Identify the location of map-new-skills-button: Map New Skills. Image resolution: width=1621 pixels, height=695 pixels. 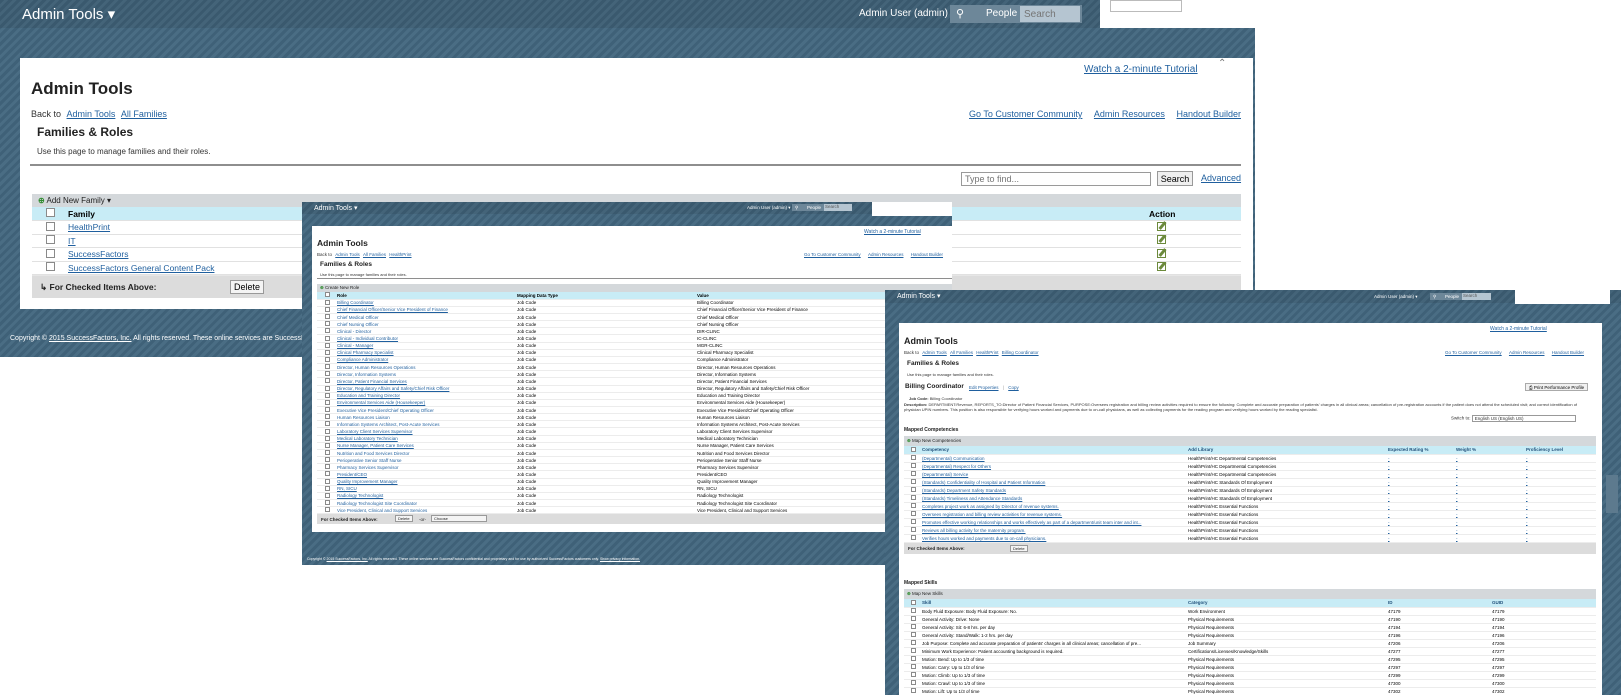
(927, 593).